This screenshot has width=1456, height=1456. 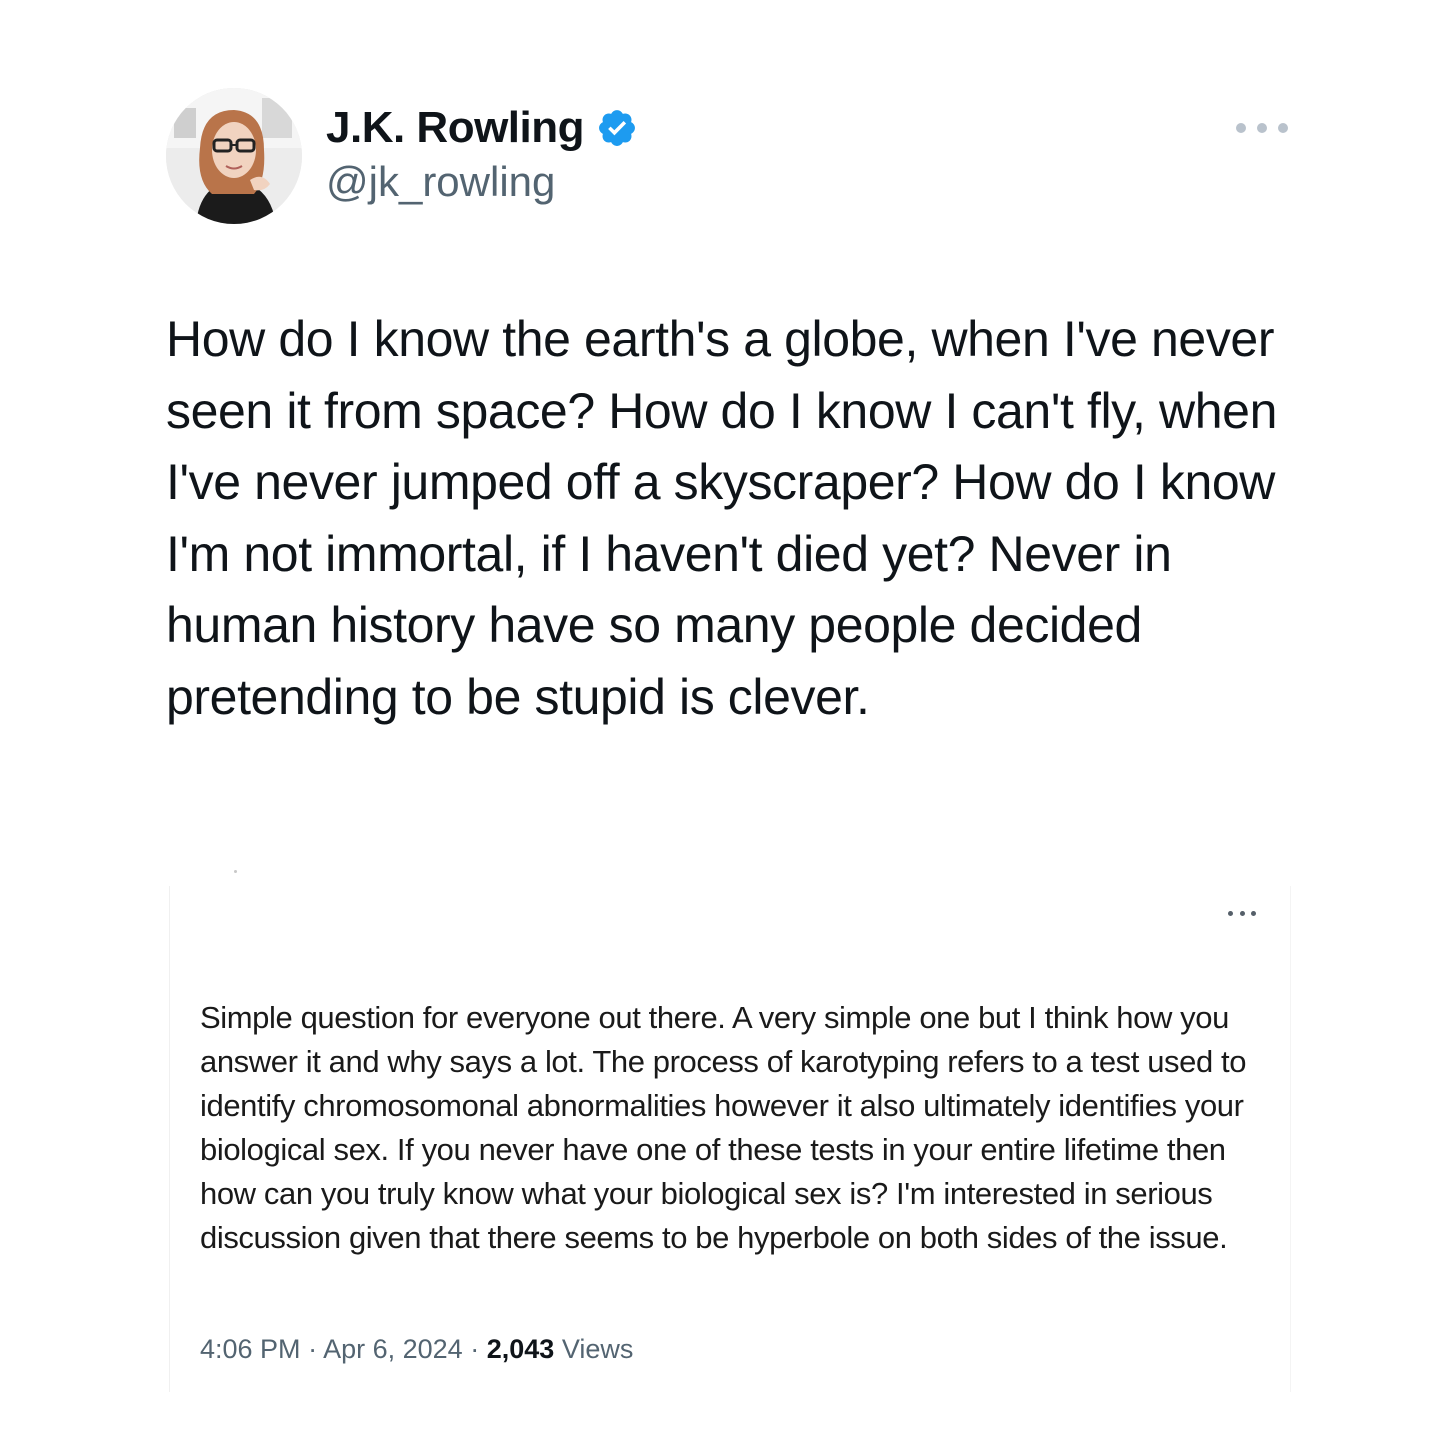 I want to click on speck, so click(x=235, y=871).